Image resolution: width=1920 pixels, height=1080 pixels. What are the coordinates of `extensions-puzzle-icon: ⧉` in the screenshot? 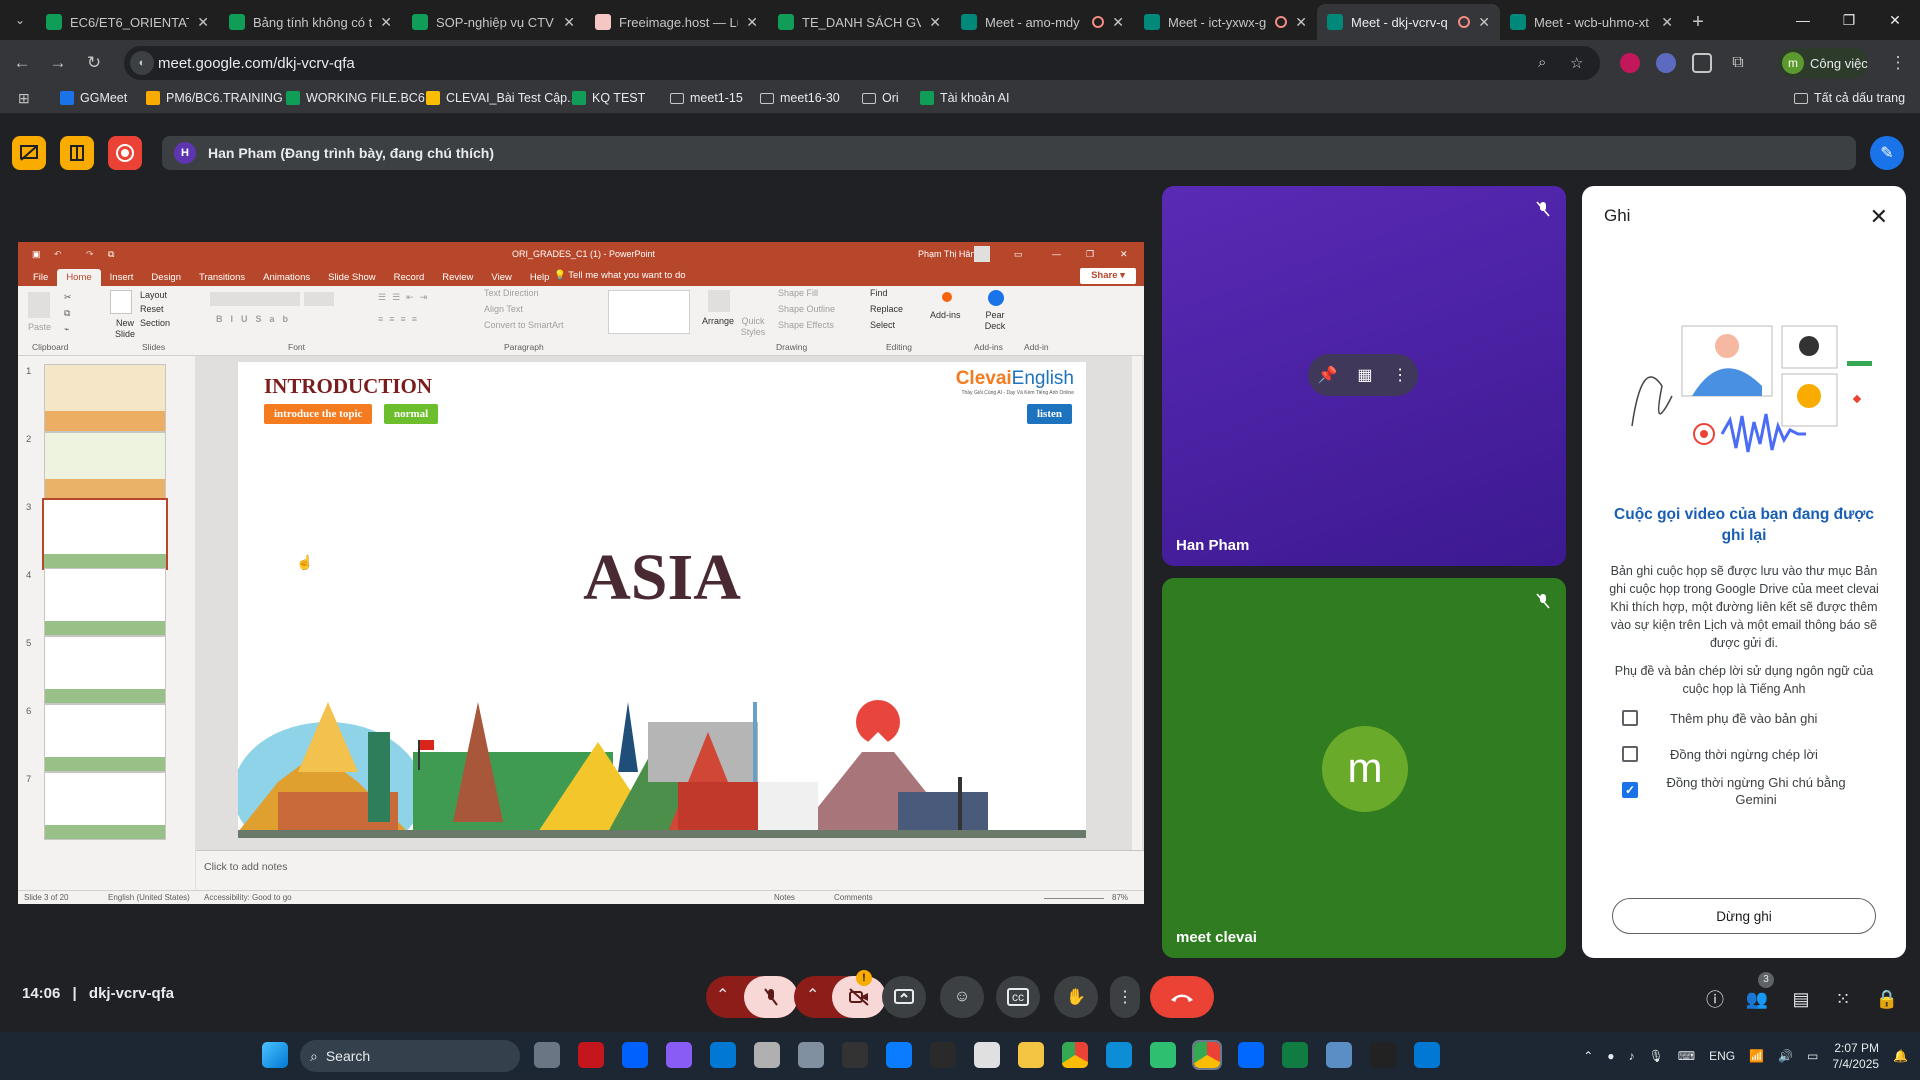 It's located at (1738, 63).